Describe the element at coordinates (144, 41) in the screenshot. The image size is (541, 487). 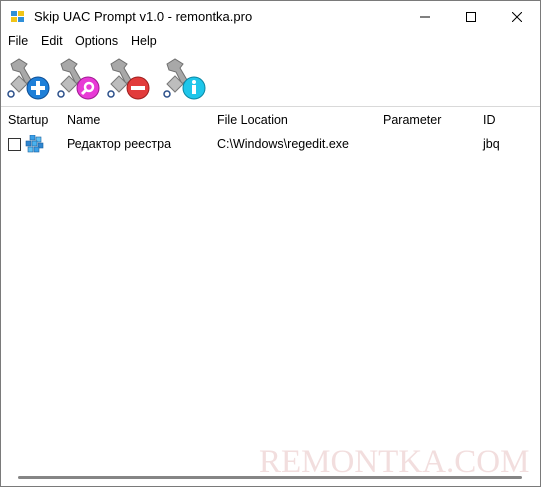
I see `menu-help: Help` at that location.